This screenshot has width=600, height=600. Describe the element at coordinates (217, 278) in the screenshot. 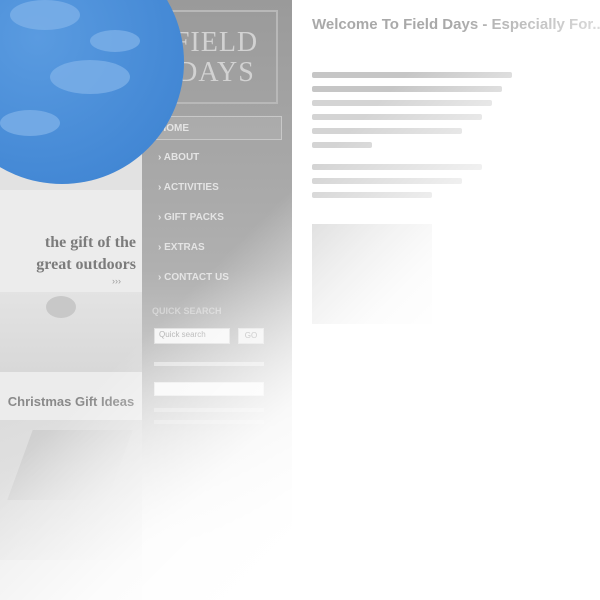

I see `nav-item-contact-us: › CONTACT US` at that location.